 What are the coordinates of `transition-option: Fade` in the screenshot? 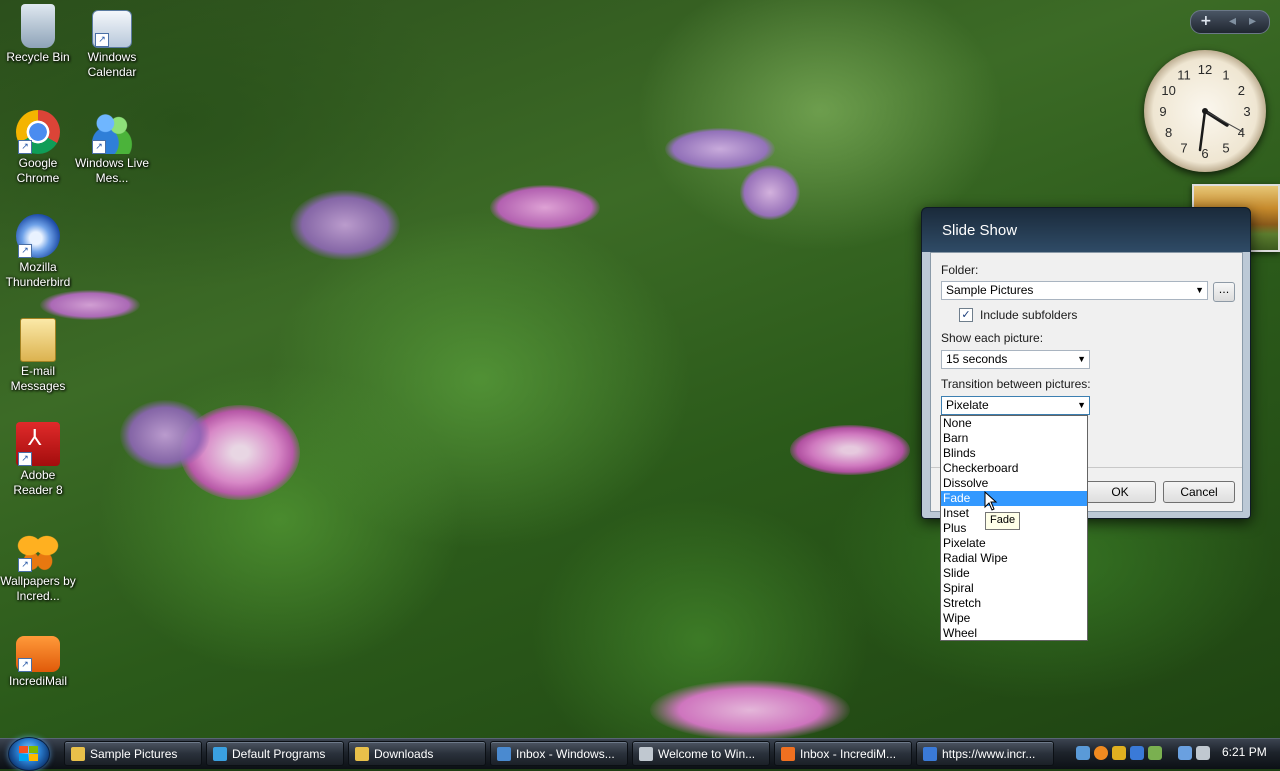 It's located at (1014, 498).